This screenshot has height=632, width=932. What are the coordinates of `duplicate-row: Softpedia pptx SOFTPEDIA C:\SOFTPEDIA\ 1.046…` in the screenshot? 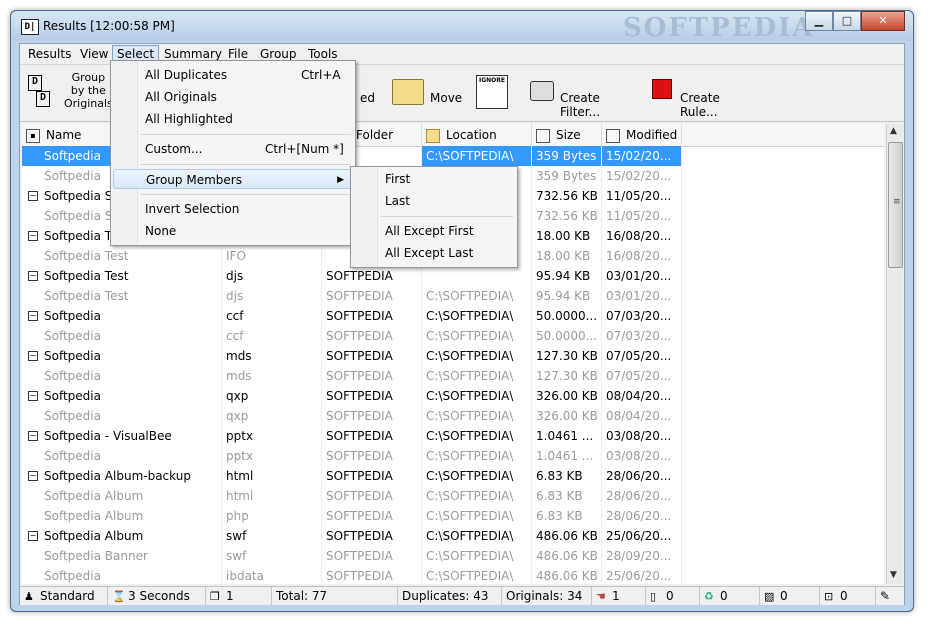 It's located at (453, 456).